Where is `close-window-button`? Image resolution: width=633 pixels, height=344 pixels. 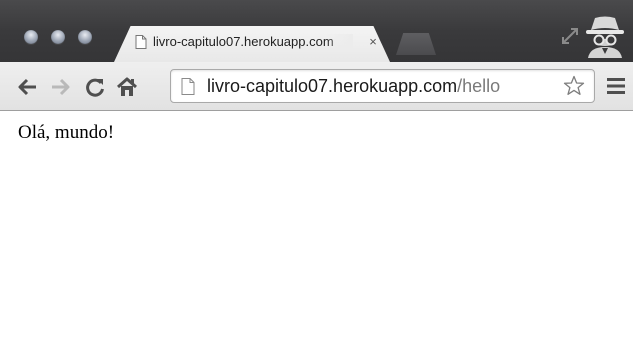 close-window-button is located at coordinates (31, 37).